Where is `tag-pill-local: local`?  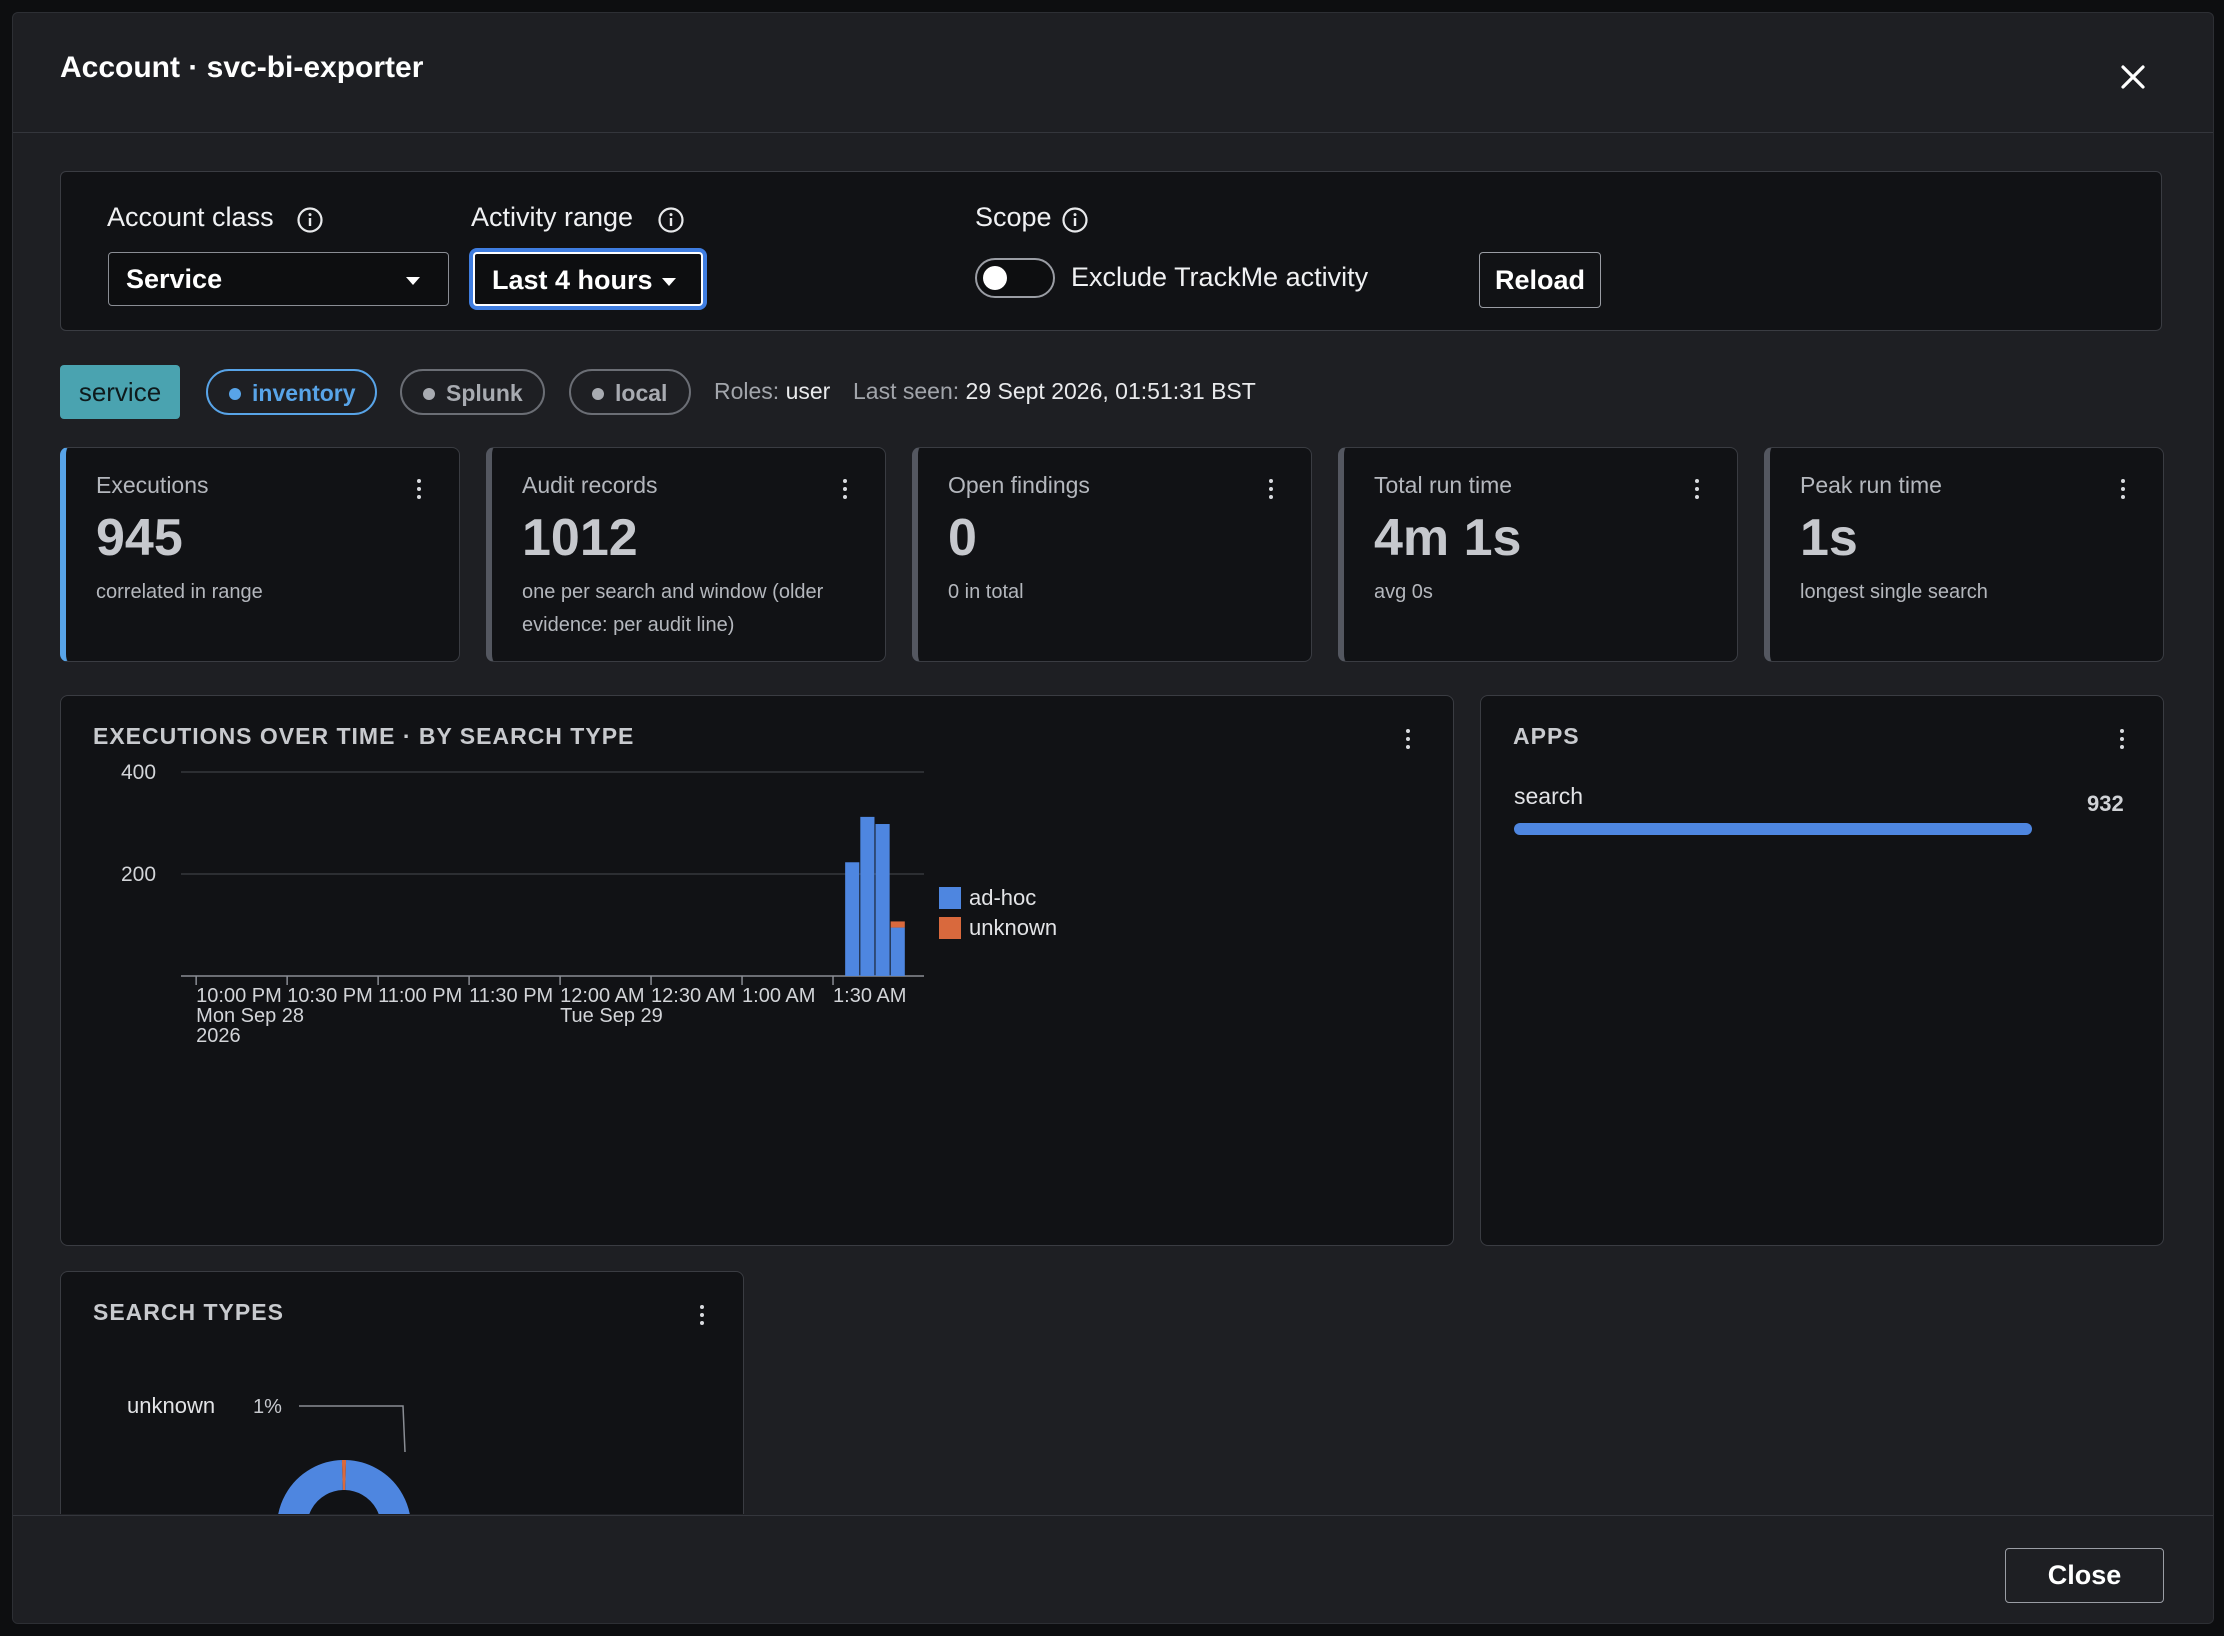
tag-pill-local: local is located at coordinates (630, 392).